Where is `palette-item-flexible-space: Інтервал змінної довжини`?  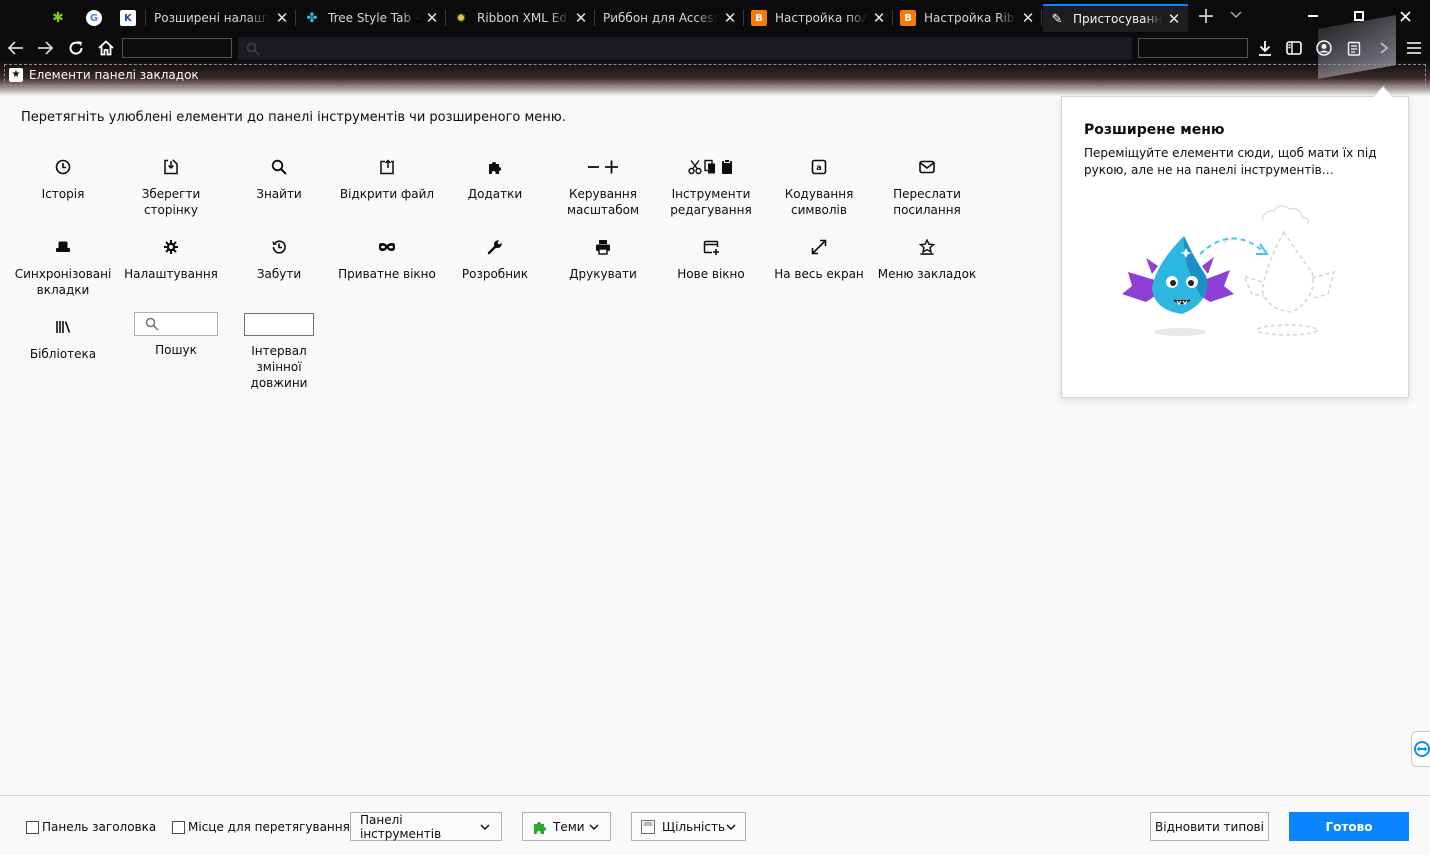 palette-item-flexible-space: Інтервал змінної довжини is located at coordinates (279, 352).